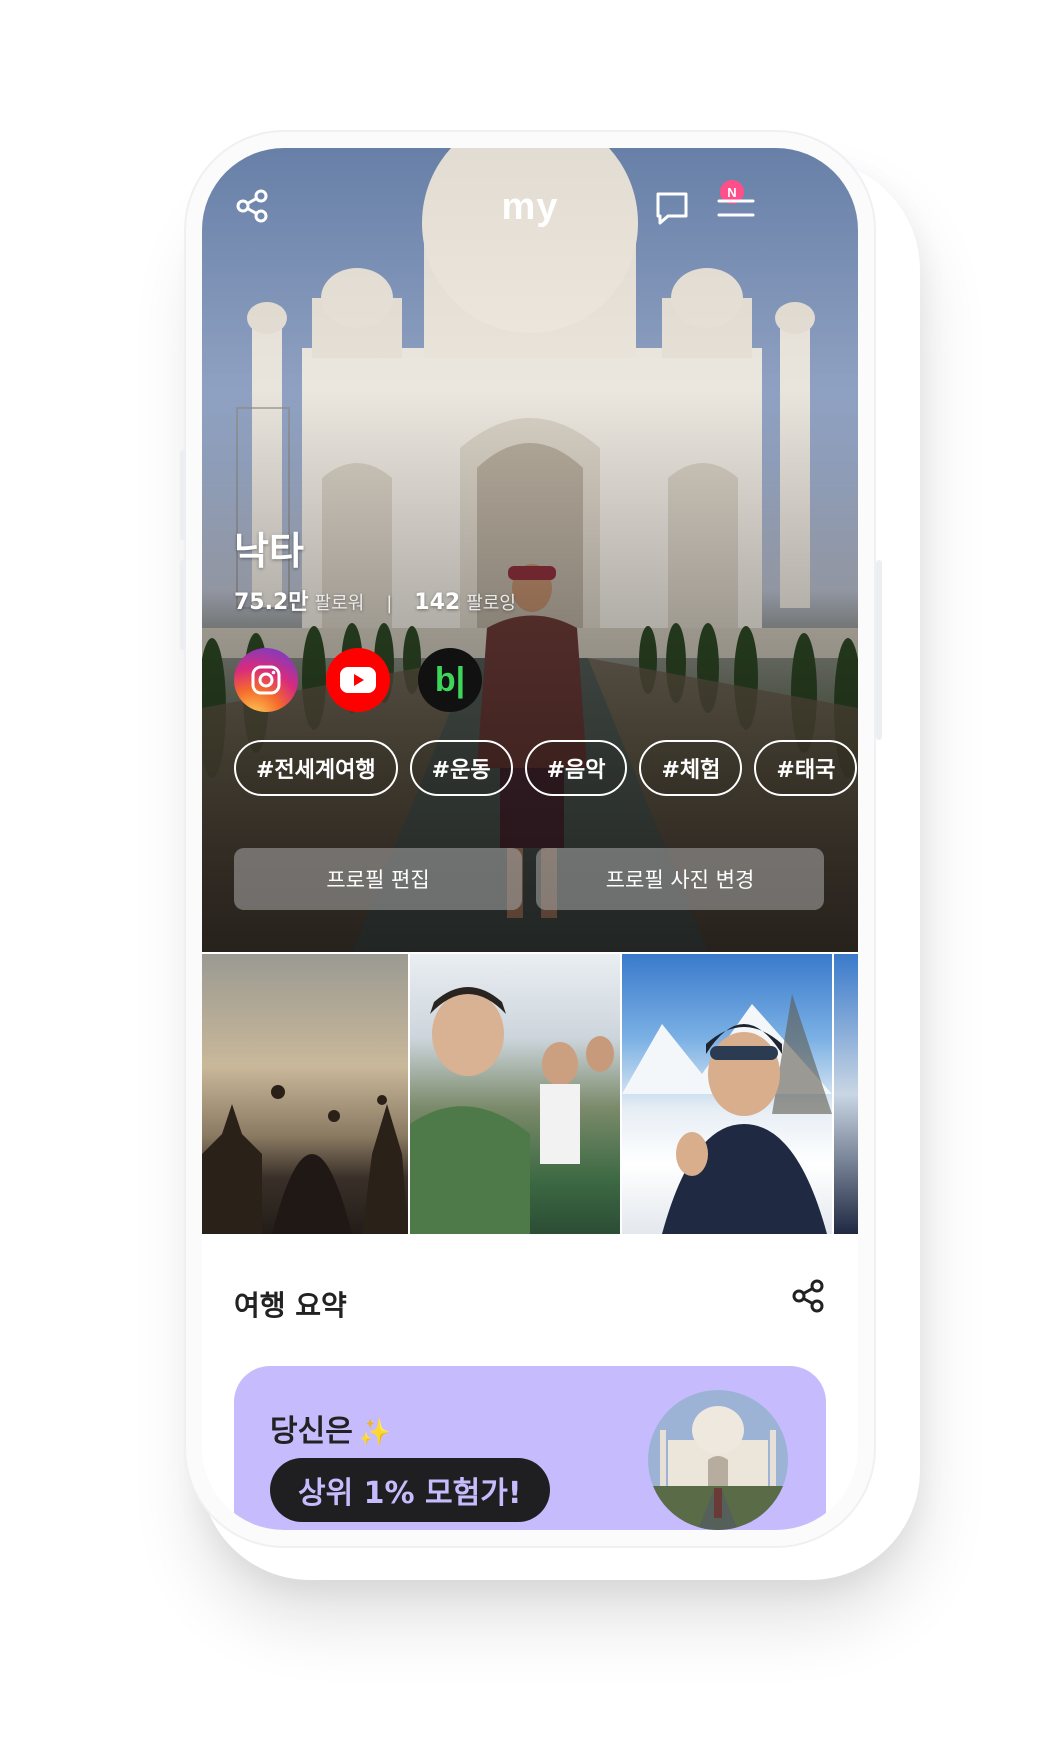 The height and width of the screenshot is (1748, 1060). What do you see at coordinates (576, 768) in the screenshot?
I see `tag-chip: #음악` at bounding box center [576, 768].